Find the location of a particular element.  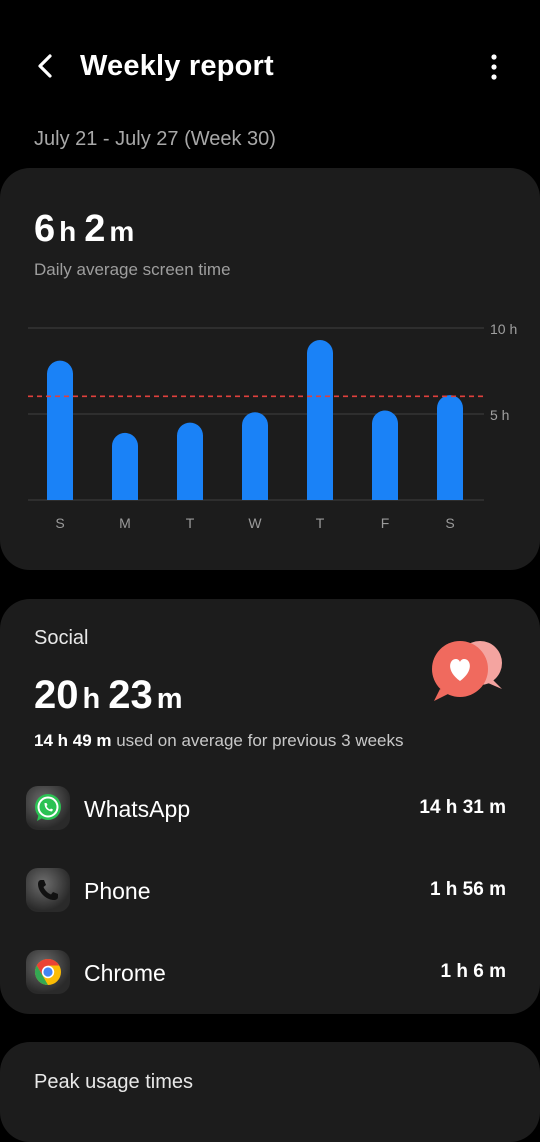

category-label: Social is located at coordinates (61, 638).